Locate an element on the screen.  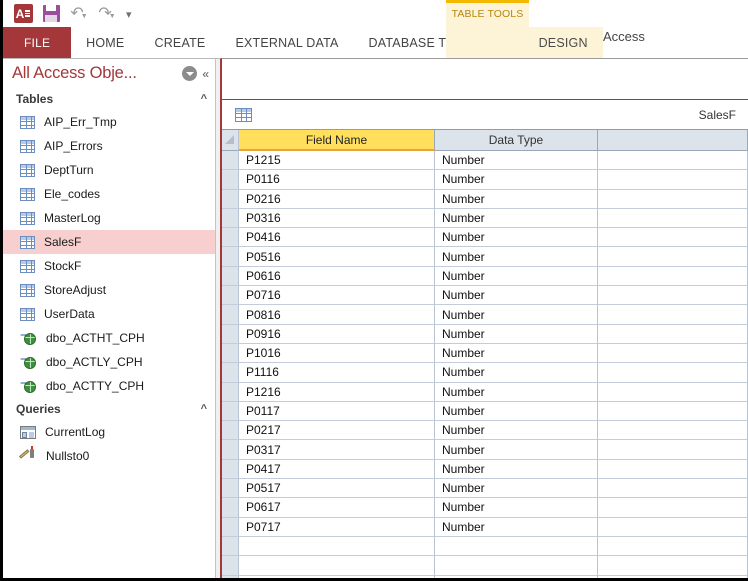
nav-item-currentlog: CurrentLog is located at coordinates (109, 432).